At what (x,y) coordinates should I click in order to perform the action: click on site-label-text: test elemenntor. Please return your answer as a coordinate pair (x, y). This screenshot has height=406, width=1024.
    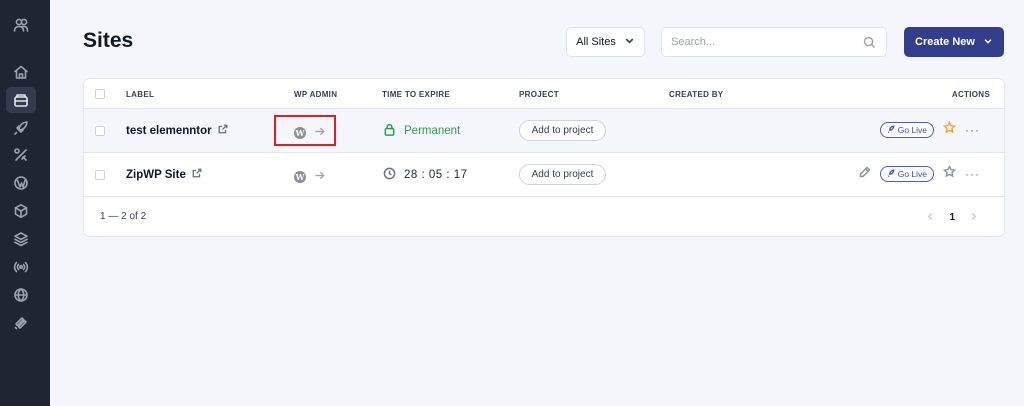
    Looking at the image, I should click on (169, 130).